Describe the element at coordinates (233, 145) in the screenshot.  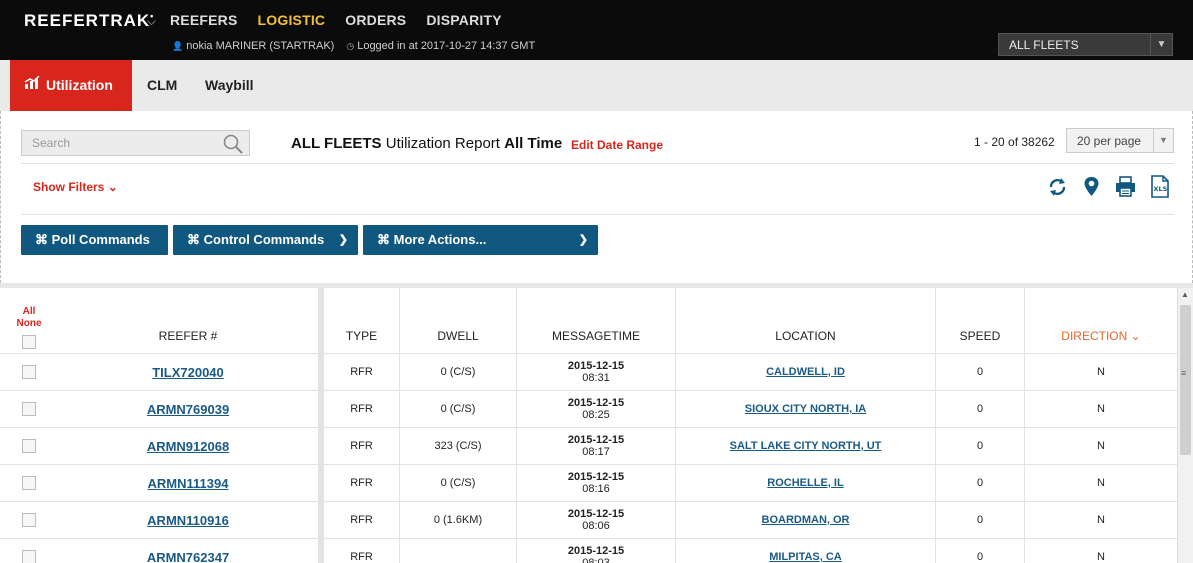
I see `search-icon` at that location.